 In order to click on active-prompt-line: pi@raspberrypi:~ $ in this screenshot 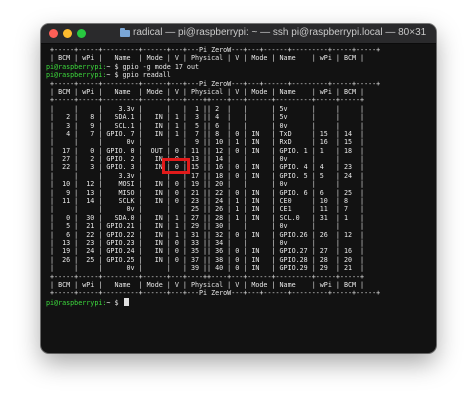, I will do `click(241, 302)`.